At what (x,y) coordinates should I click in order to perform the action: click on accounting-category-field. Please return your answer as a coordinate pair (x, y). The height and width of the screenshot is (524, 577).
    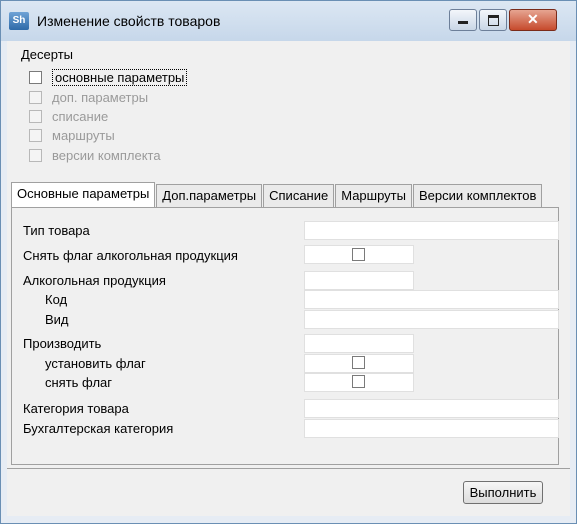
    Looking at the image, I should click on (431, 428).